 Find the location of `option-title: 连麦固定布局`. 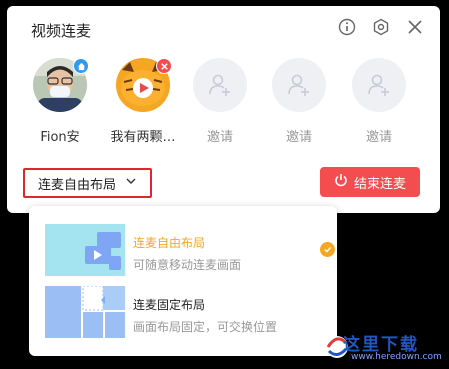

option-title: 连麦固定布局 is located at coordinates (169, 305).